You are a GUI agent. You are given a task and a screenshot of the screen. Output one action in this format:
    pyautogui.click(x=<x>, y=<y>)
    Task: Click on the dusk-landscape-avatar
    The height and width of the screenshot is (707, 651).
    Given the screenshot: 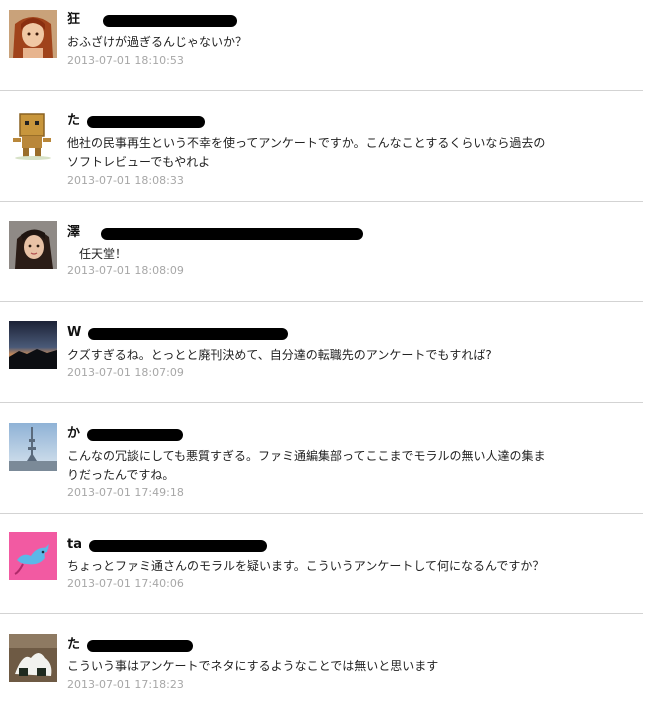 What is the action you would take?
    pyautogui.click(x=33, y=345)
    